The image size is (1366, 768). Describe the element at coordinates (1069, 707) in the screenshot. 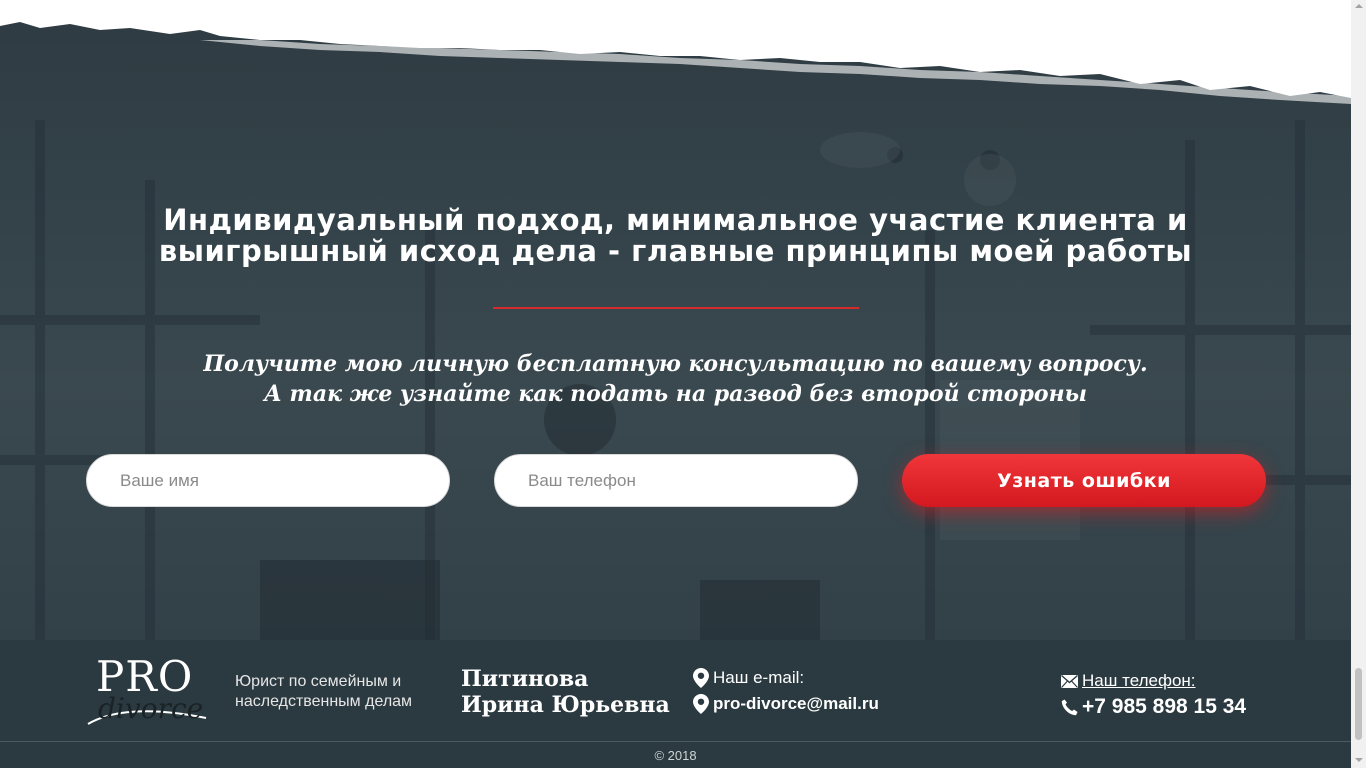

I see `phone-handset-icon` at that location.